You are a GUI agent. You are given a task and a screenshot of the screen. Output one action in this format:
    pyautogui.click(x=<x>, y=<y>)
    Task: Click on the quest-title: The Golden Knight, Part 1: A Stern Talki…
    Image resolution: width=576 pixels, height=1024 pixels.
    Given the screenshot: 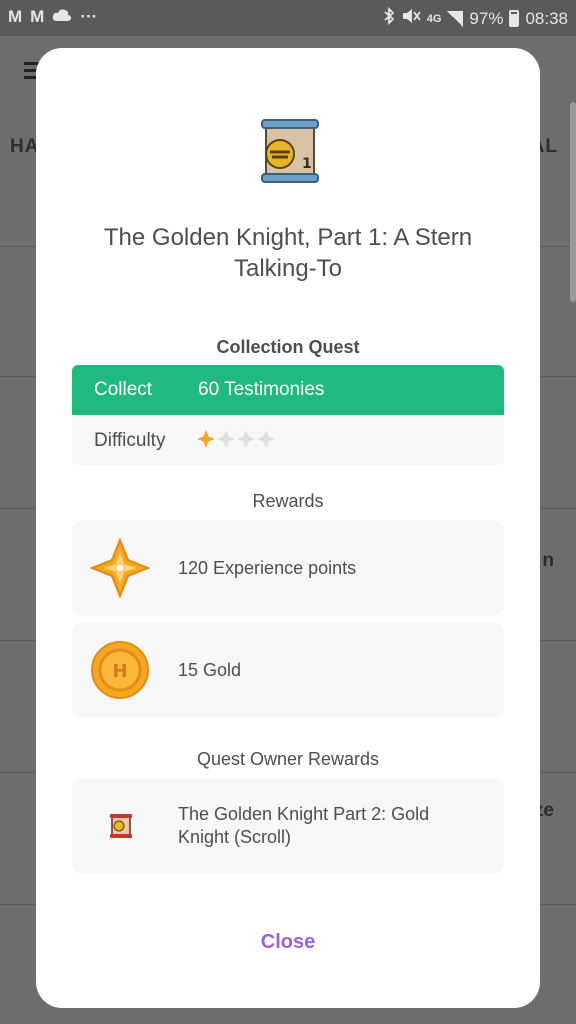 What is the action you would take?
    pyautogui.click(x=288, y=253)
    